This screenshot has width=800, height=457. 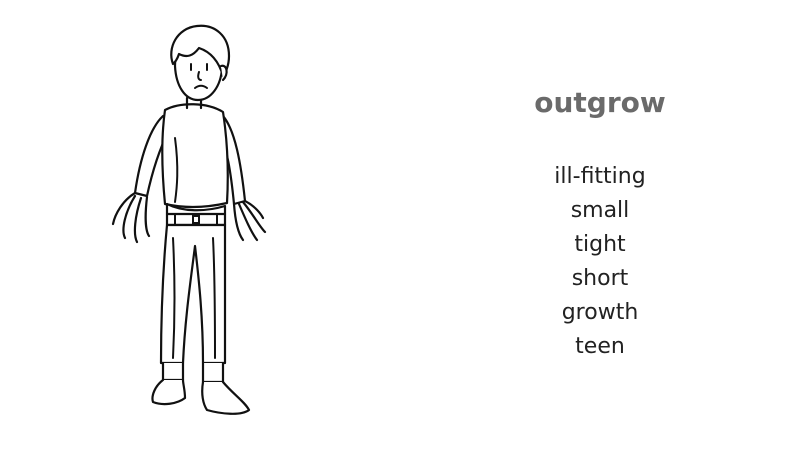 What do you see at coordinates (600, 346) in the screenshot?
I see `related-word: teen` at bounding box center [600, 346].